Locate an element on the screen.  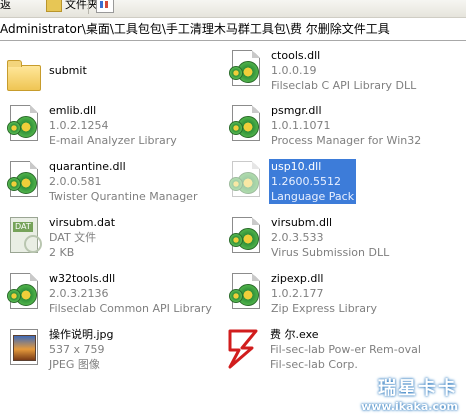
file-name: emlib.dll is located at coordinates (73, 110).